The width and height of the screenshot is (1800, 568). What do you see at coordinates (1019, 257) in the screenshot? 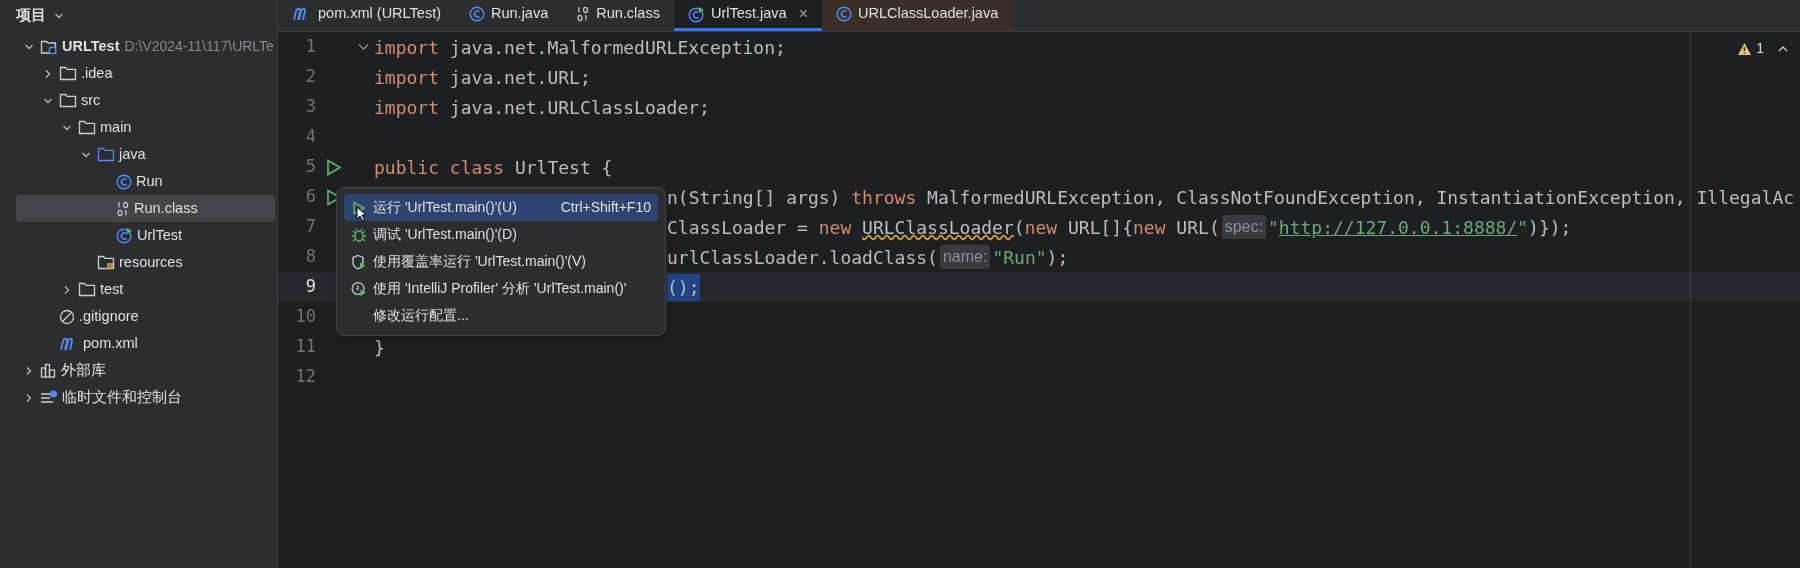
I see `code-token: "Run"` at bounding box center [1019, 257].